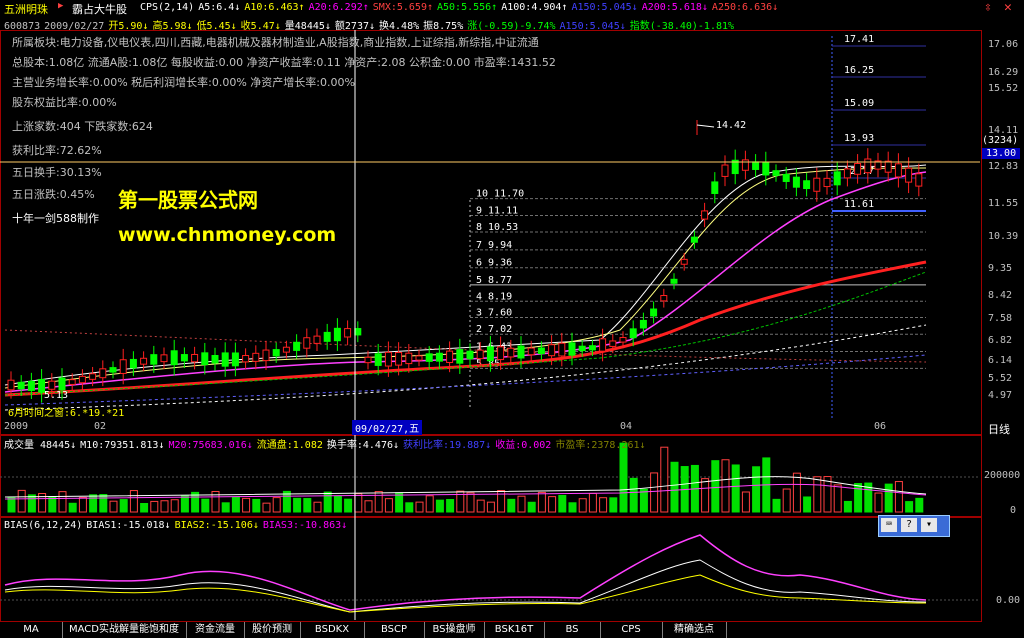  Describe the element at coordinates (705, 126) in the screenshot. I see `peak-pointer` at that location.